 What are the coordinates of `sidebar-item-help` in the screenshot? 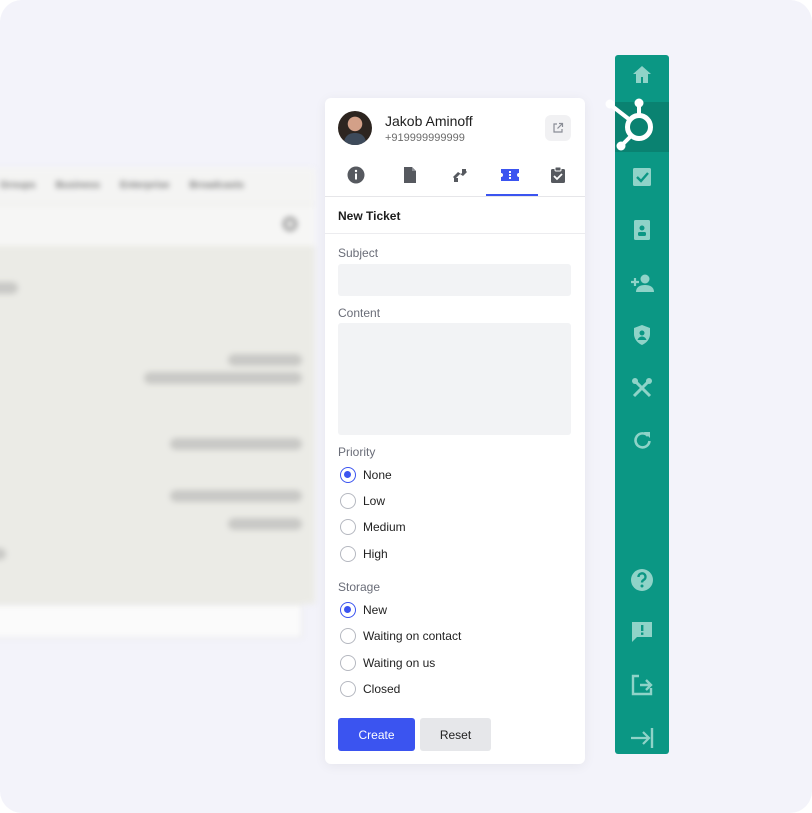 It's located at (642, 580).